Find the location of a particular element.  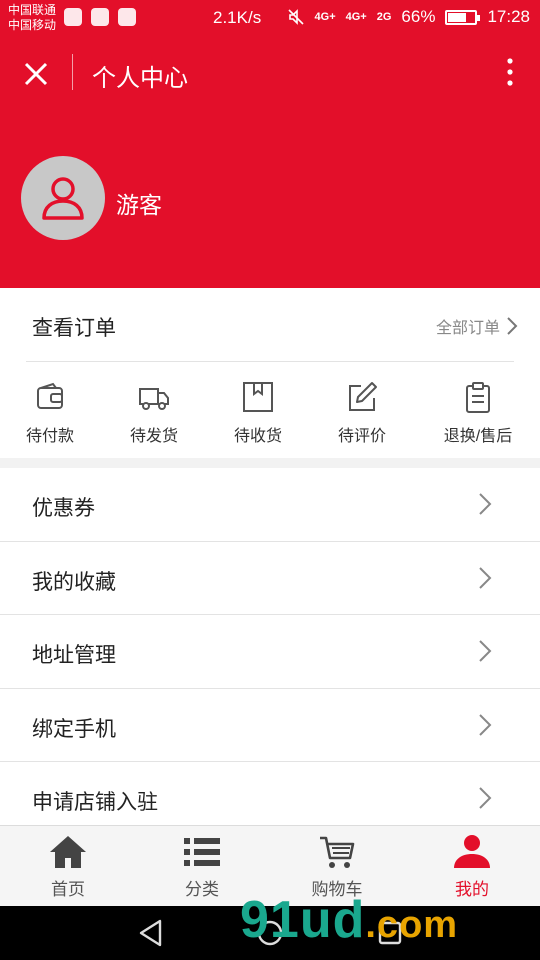

battery-icon is located at coordinates (463, 17).